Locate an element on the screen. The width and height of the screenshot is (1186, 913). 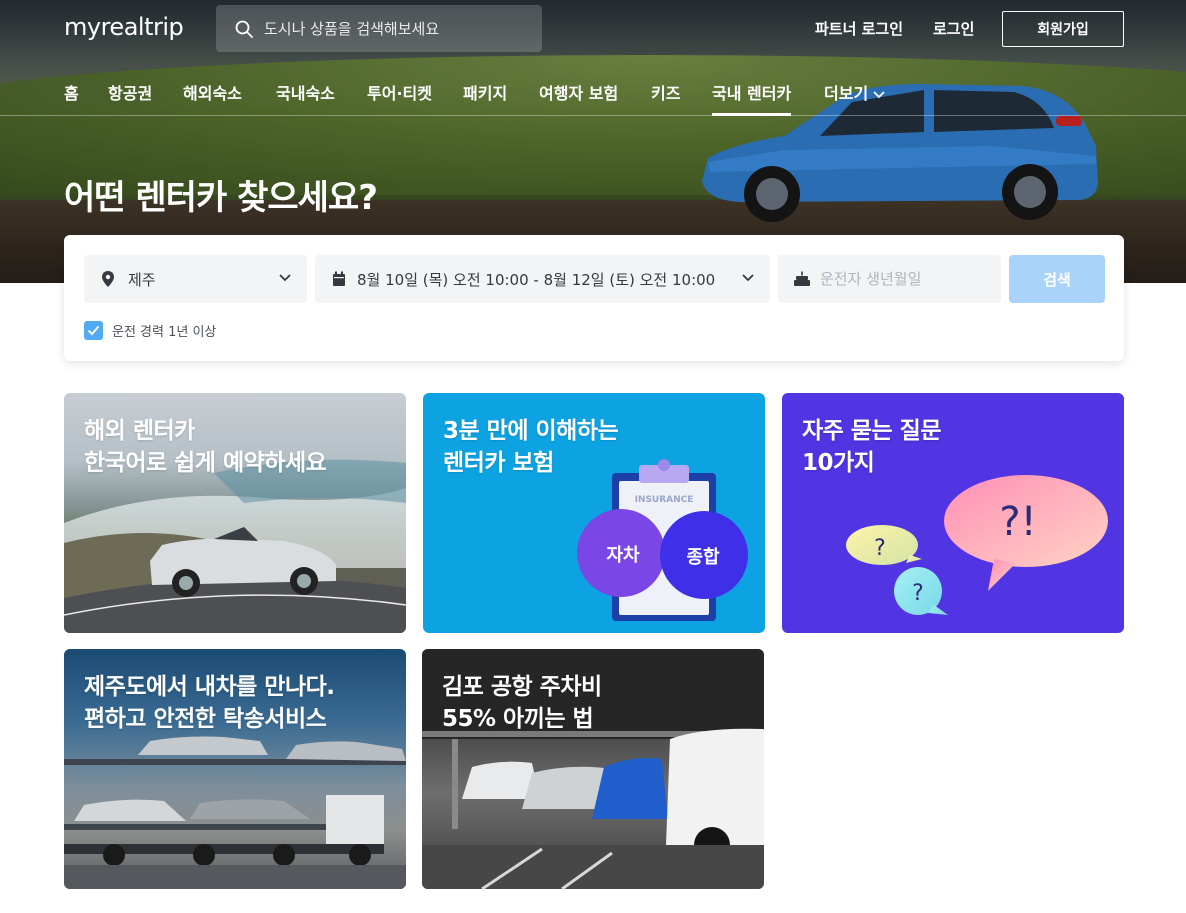
checkbox-label: 운전 경력 1년 이상 is located at coordinates (164, 332).